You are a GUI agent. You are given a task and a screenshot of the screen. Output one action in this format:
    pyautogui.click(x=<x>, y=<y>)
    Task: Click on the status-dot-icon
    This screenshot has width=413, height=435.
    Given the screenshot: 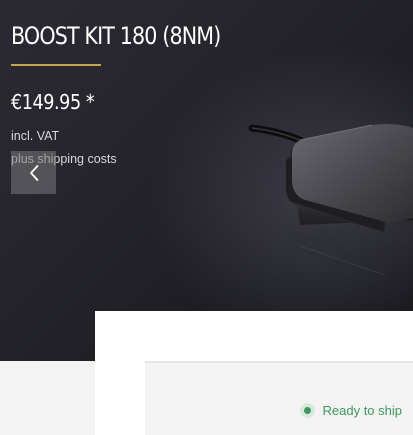 What is the action you would take?
    pyautogui.click(x=307, y=410)
    